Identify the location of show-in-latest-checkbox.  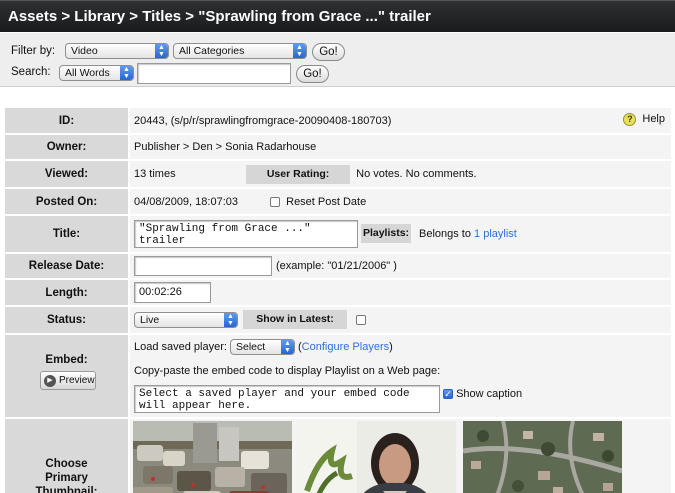
(361, 320).